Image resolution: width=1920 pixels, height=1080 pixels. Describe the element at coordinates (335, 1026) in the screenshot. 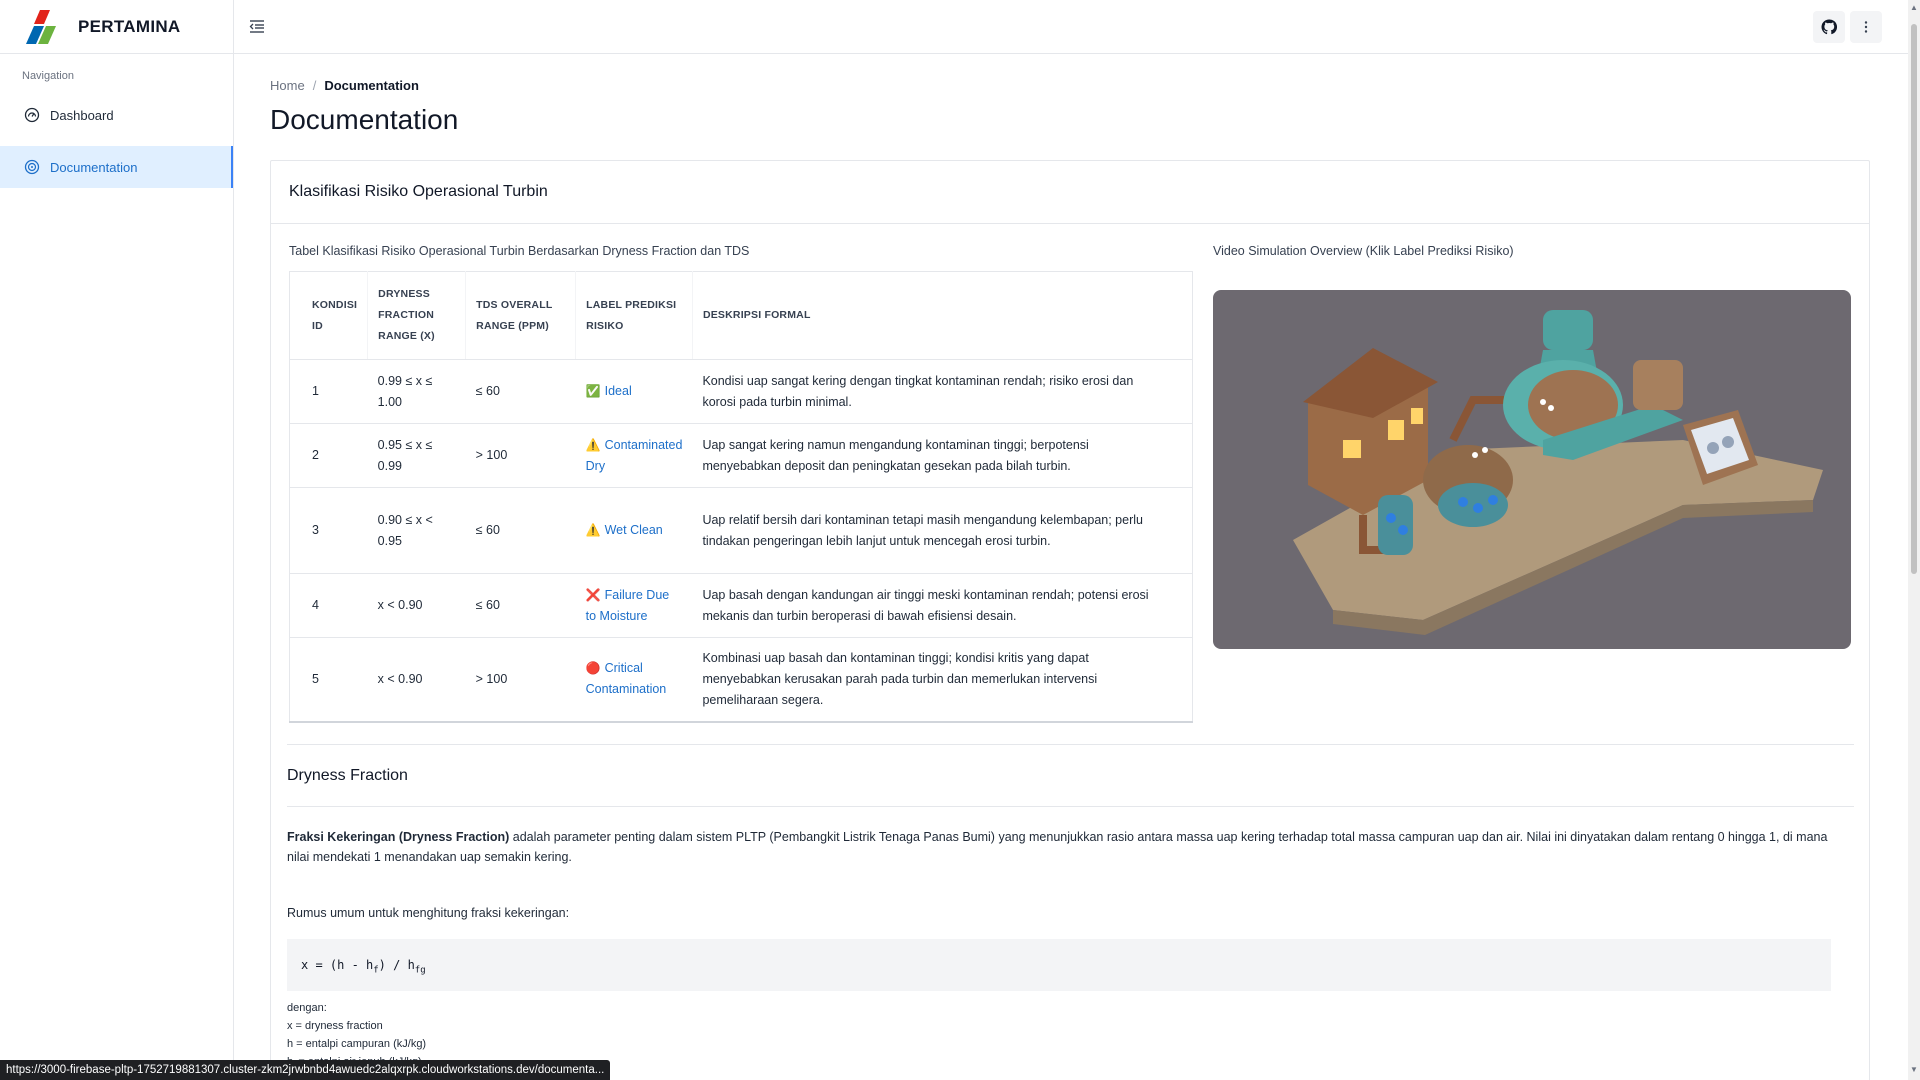

I see `definition-x: x = dryness fraction` at that location.